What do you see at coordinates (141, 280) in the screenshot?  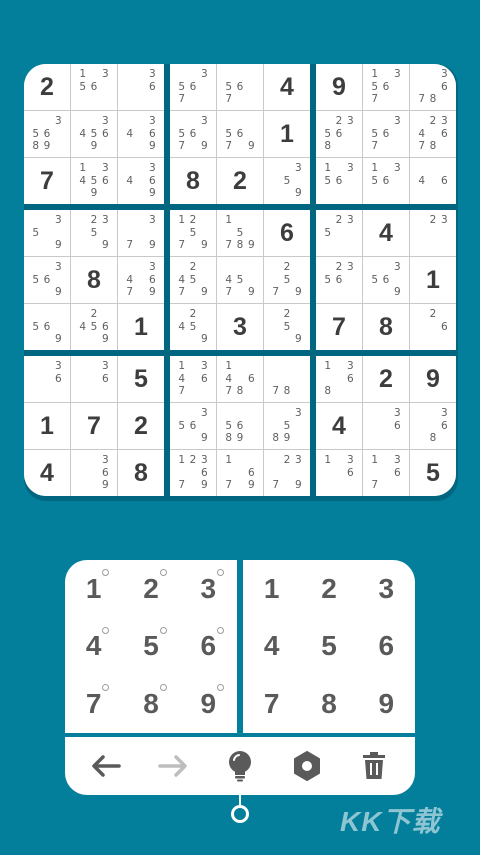 I see `sudoku-cell: 3 4 6 7 9` at bounding box center [141, 280].